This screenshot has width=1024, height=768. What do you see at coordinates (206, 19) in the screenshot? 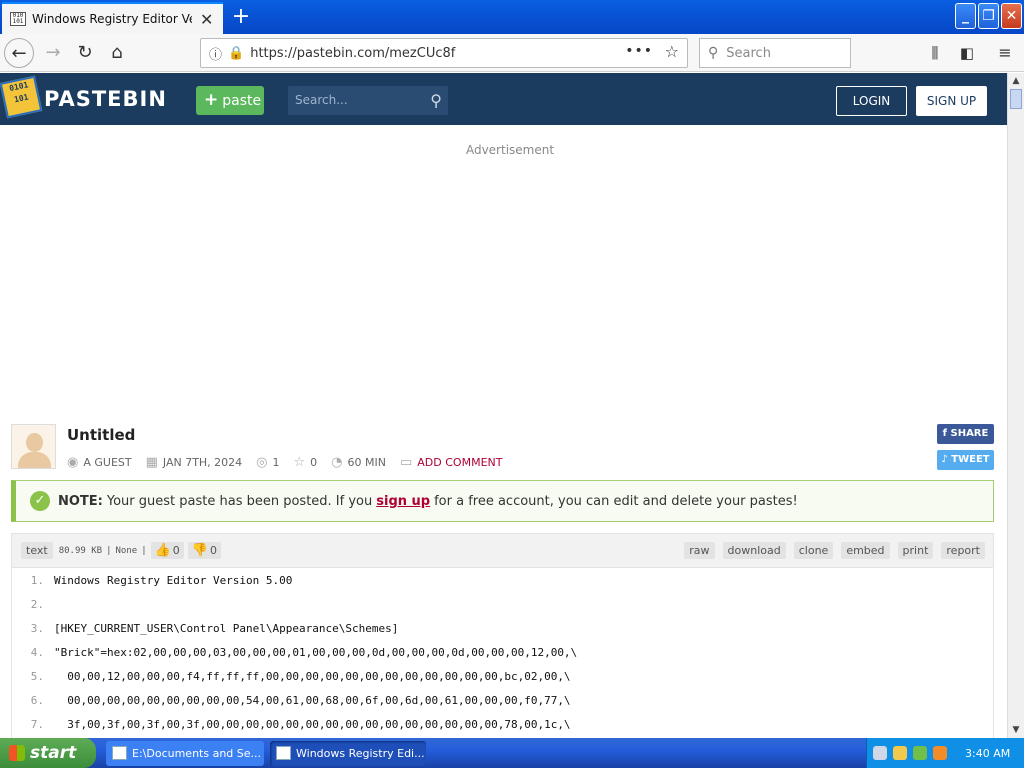
I see `tab-close-icon: ✕` at bounding box center [206, 19].